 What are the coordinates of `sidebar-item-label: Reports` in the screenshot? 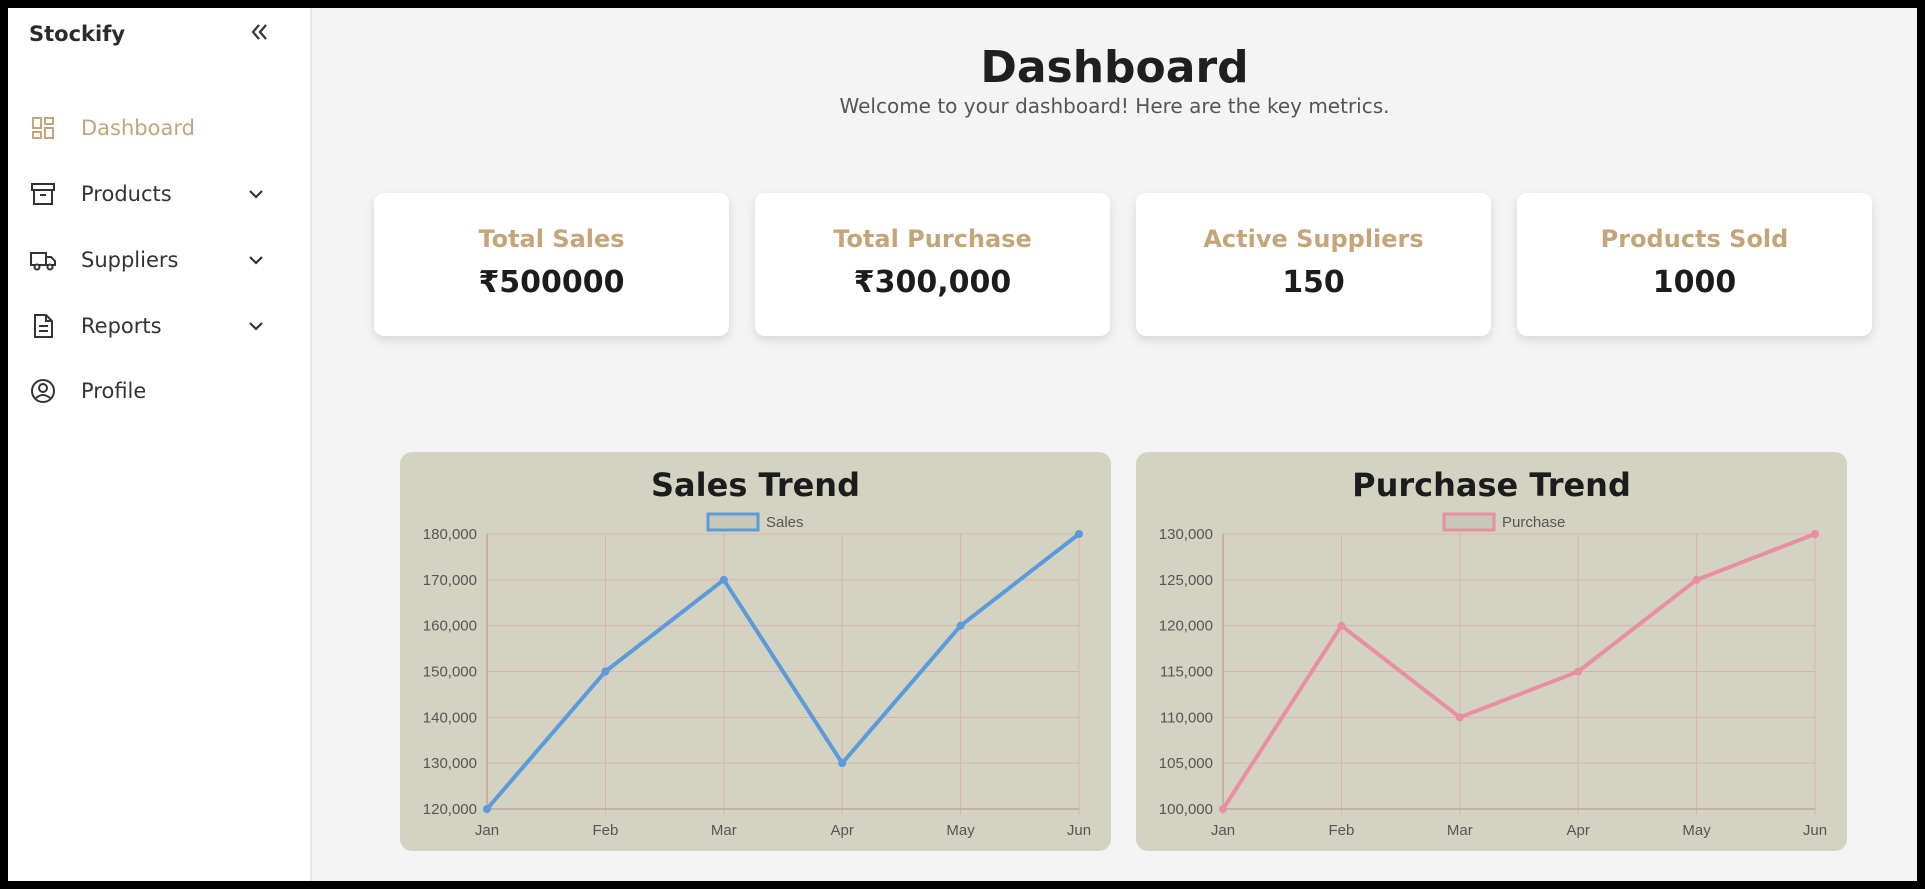 It's located at (121, 326).